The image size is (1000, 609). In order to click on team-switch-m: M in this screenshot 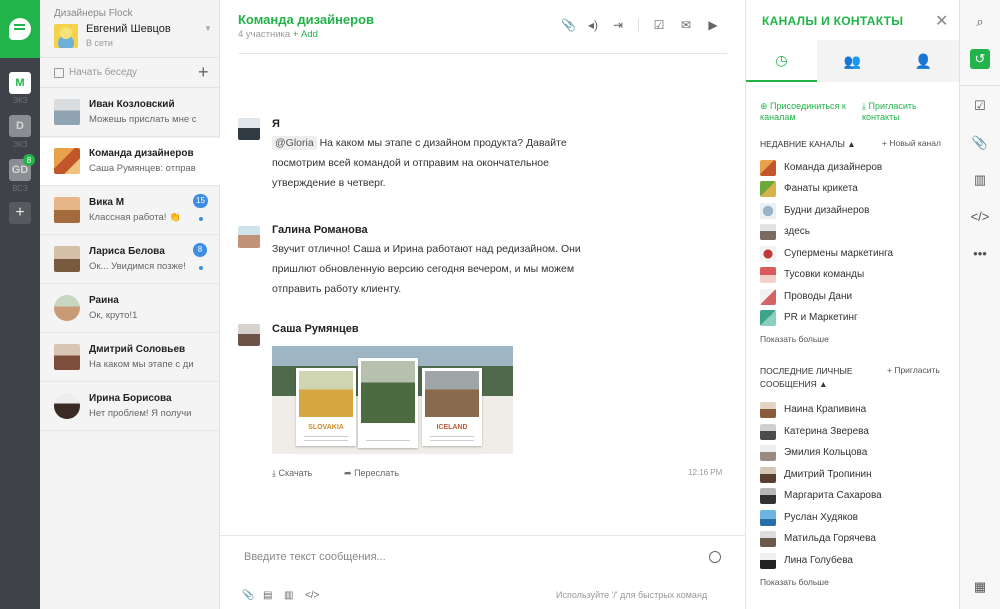, I will do `click(20, 83)`.